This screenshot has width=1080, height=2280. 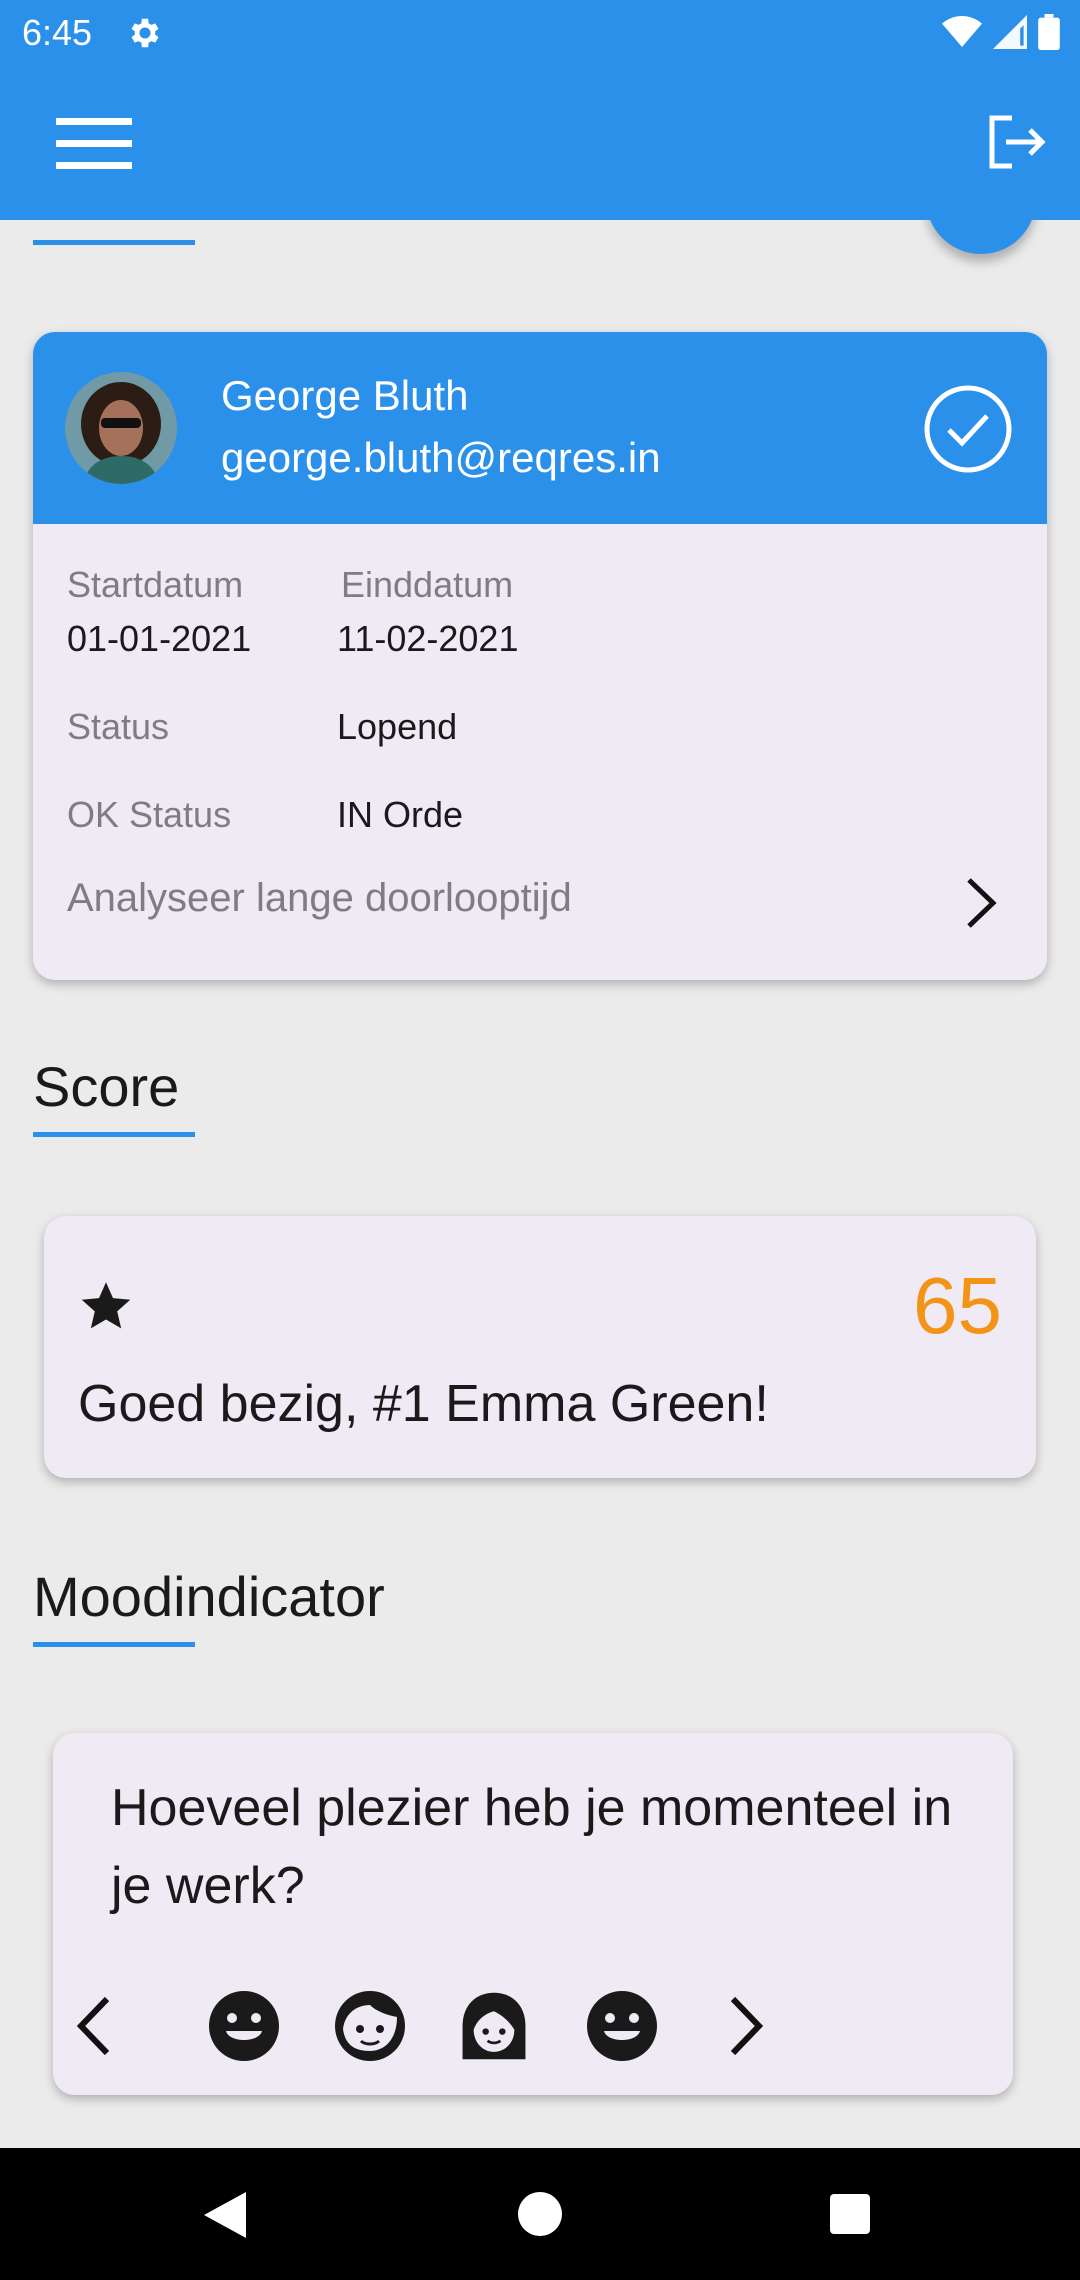 I want to click on employee-email: george.bluth@reqres.in, so click(x=441, y=457).